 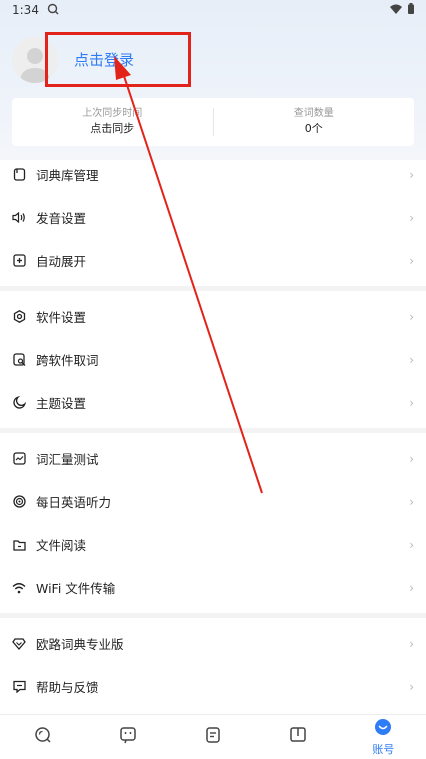 What do you see at coordinates (61, 261) in the screenshot?
I see `menu-label: 自动展开` at bounding box center [61, 261].